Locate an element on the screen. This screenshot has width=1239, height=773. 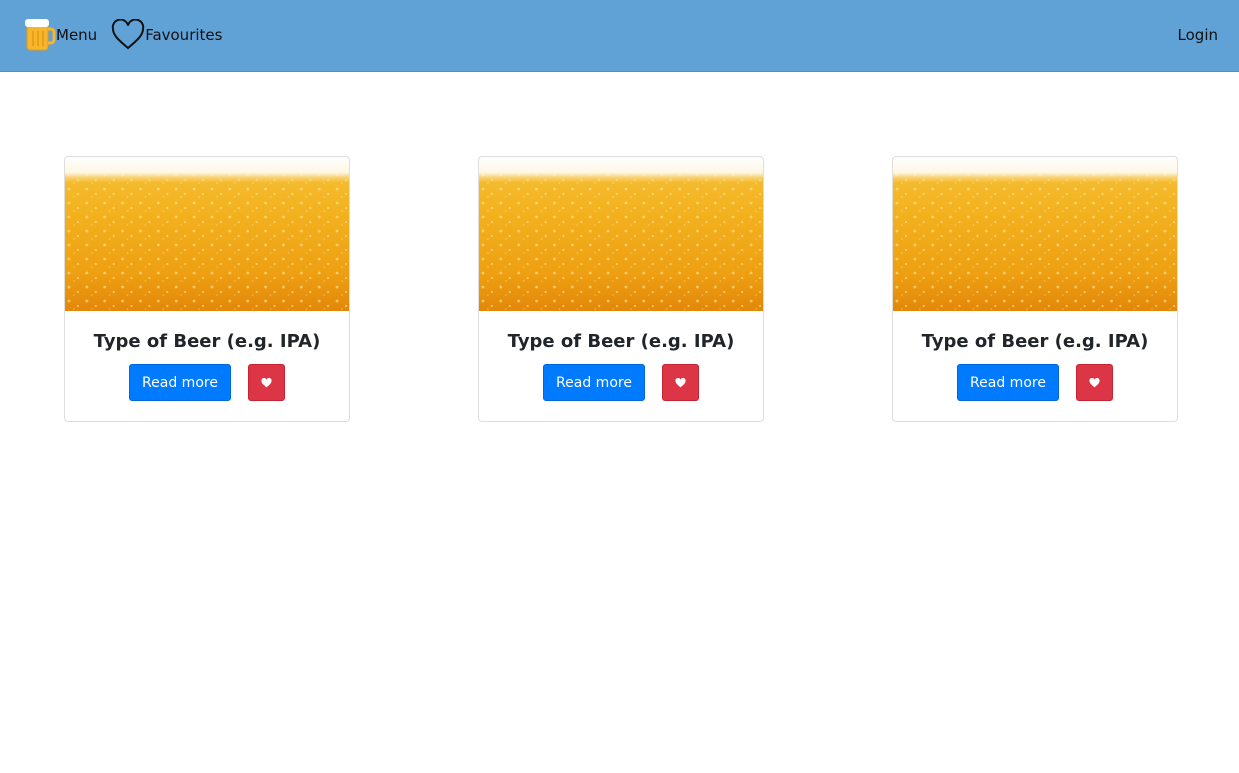
nav-menu-link: Menu is located at coordinates (60, 35).